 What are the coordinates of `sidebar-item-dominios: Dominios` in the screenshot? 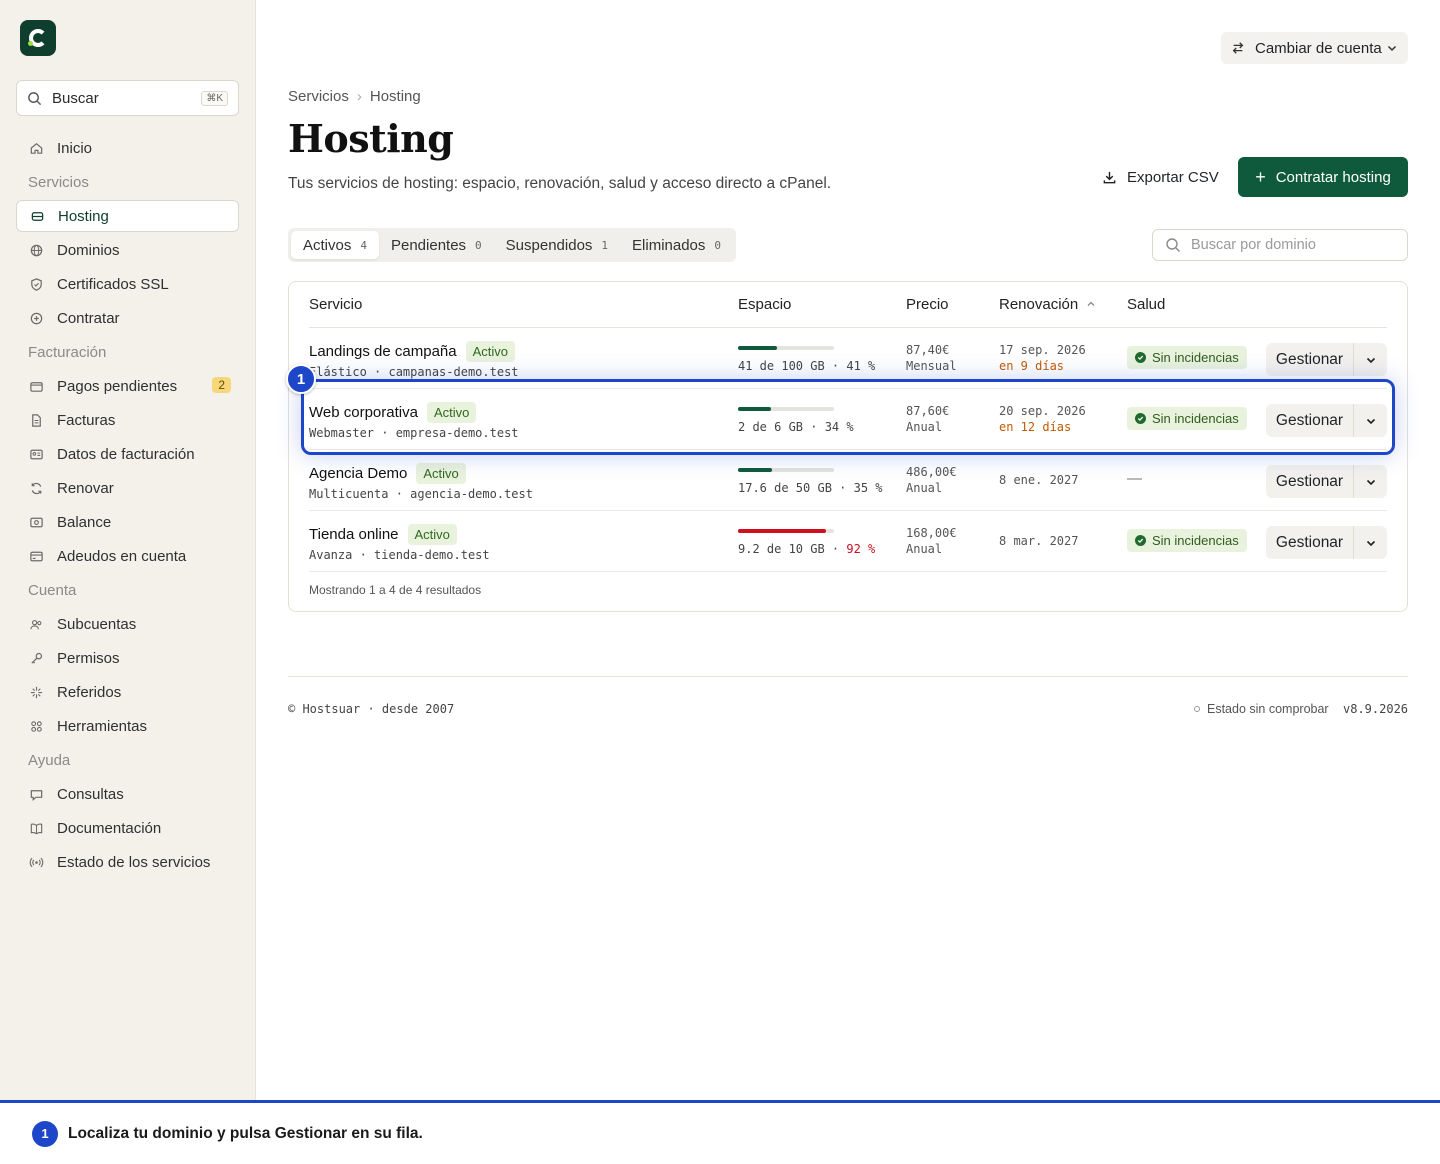 It's located at (127, 250).